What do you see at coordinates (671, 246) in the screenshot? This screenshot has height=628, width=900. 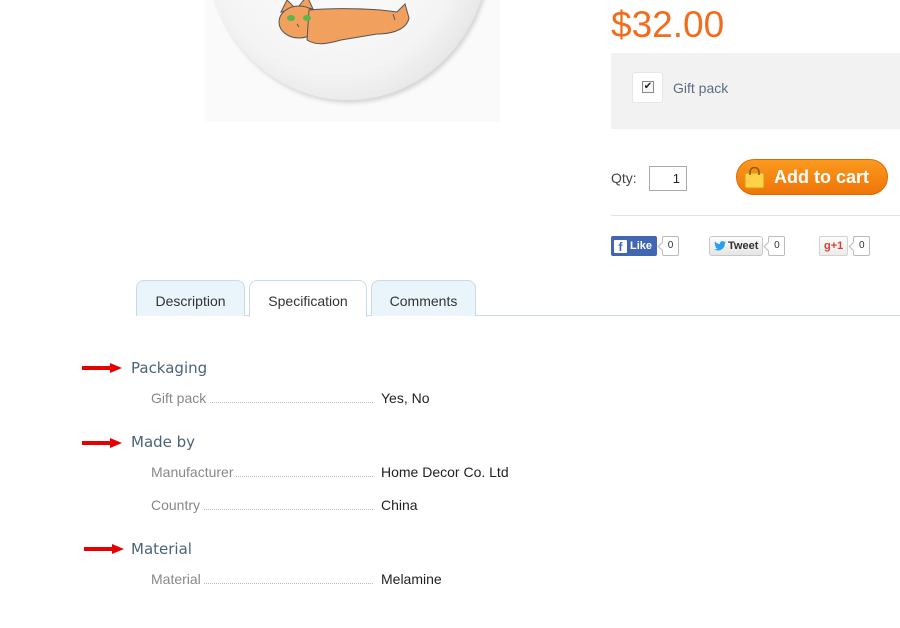 I see `facebook-like-count: 0` at bounding box center [671, 246].